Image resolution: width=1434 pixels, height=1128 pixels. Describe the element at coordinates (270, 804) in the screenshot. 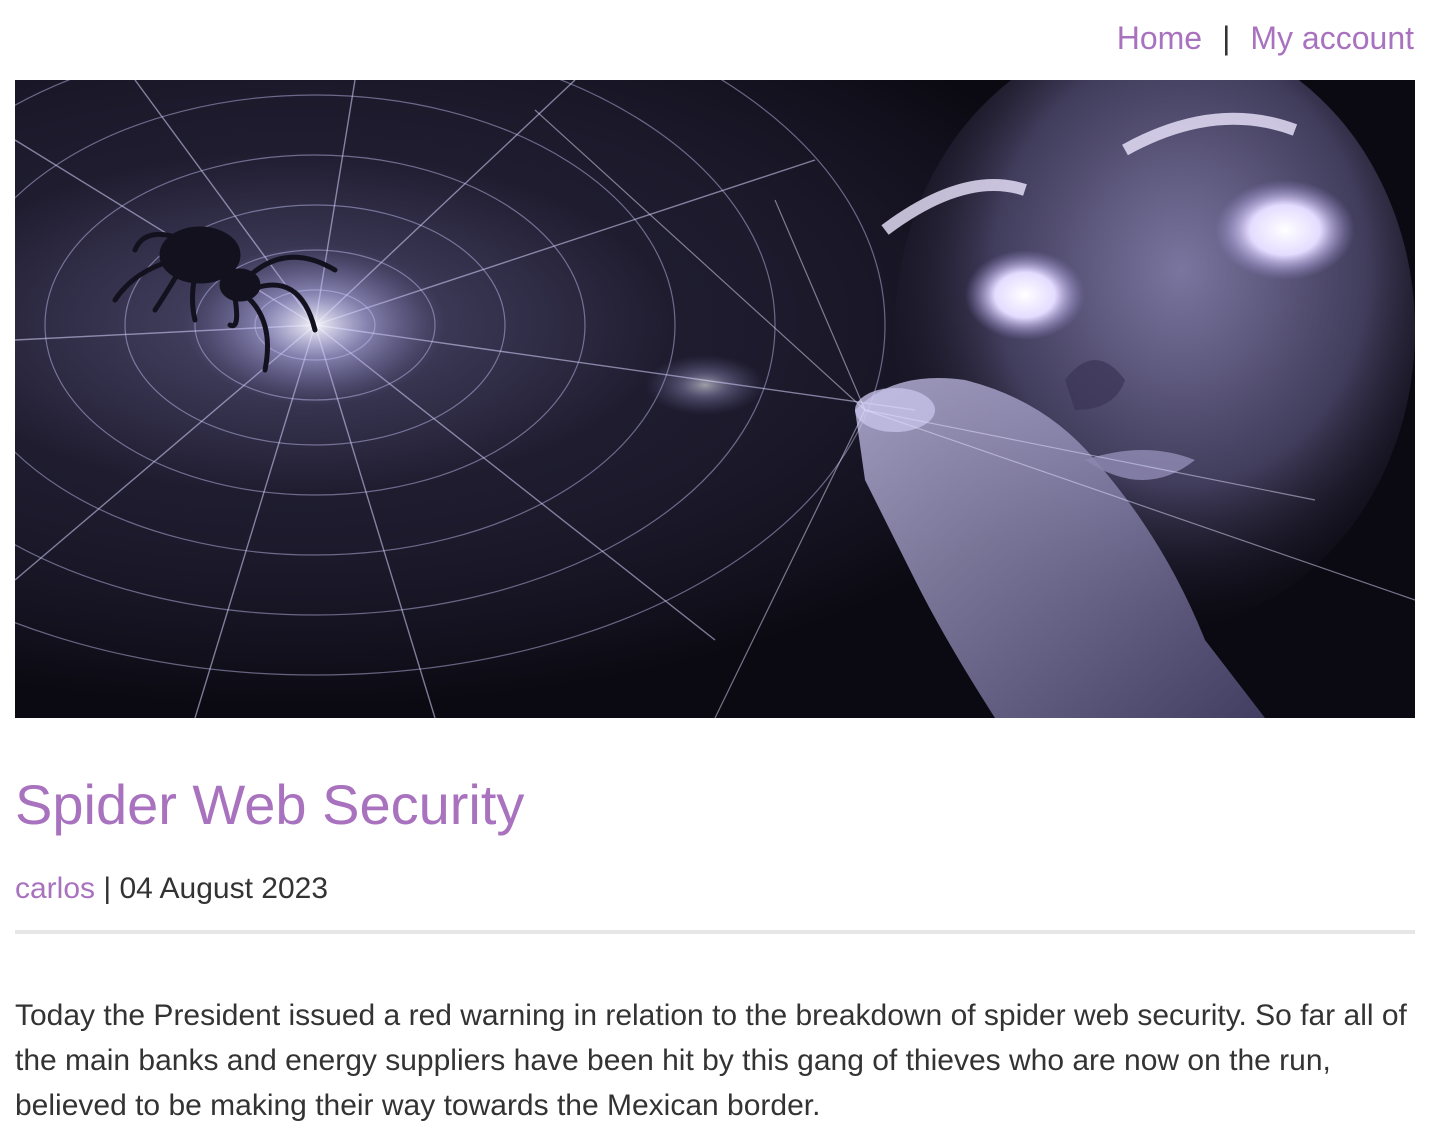

I see `post-title: Spider Web Security` at that location.